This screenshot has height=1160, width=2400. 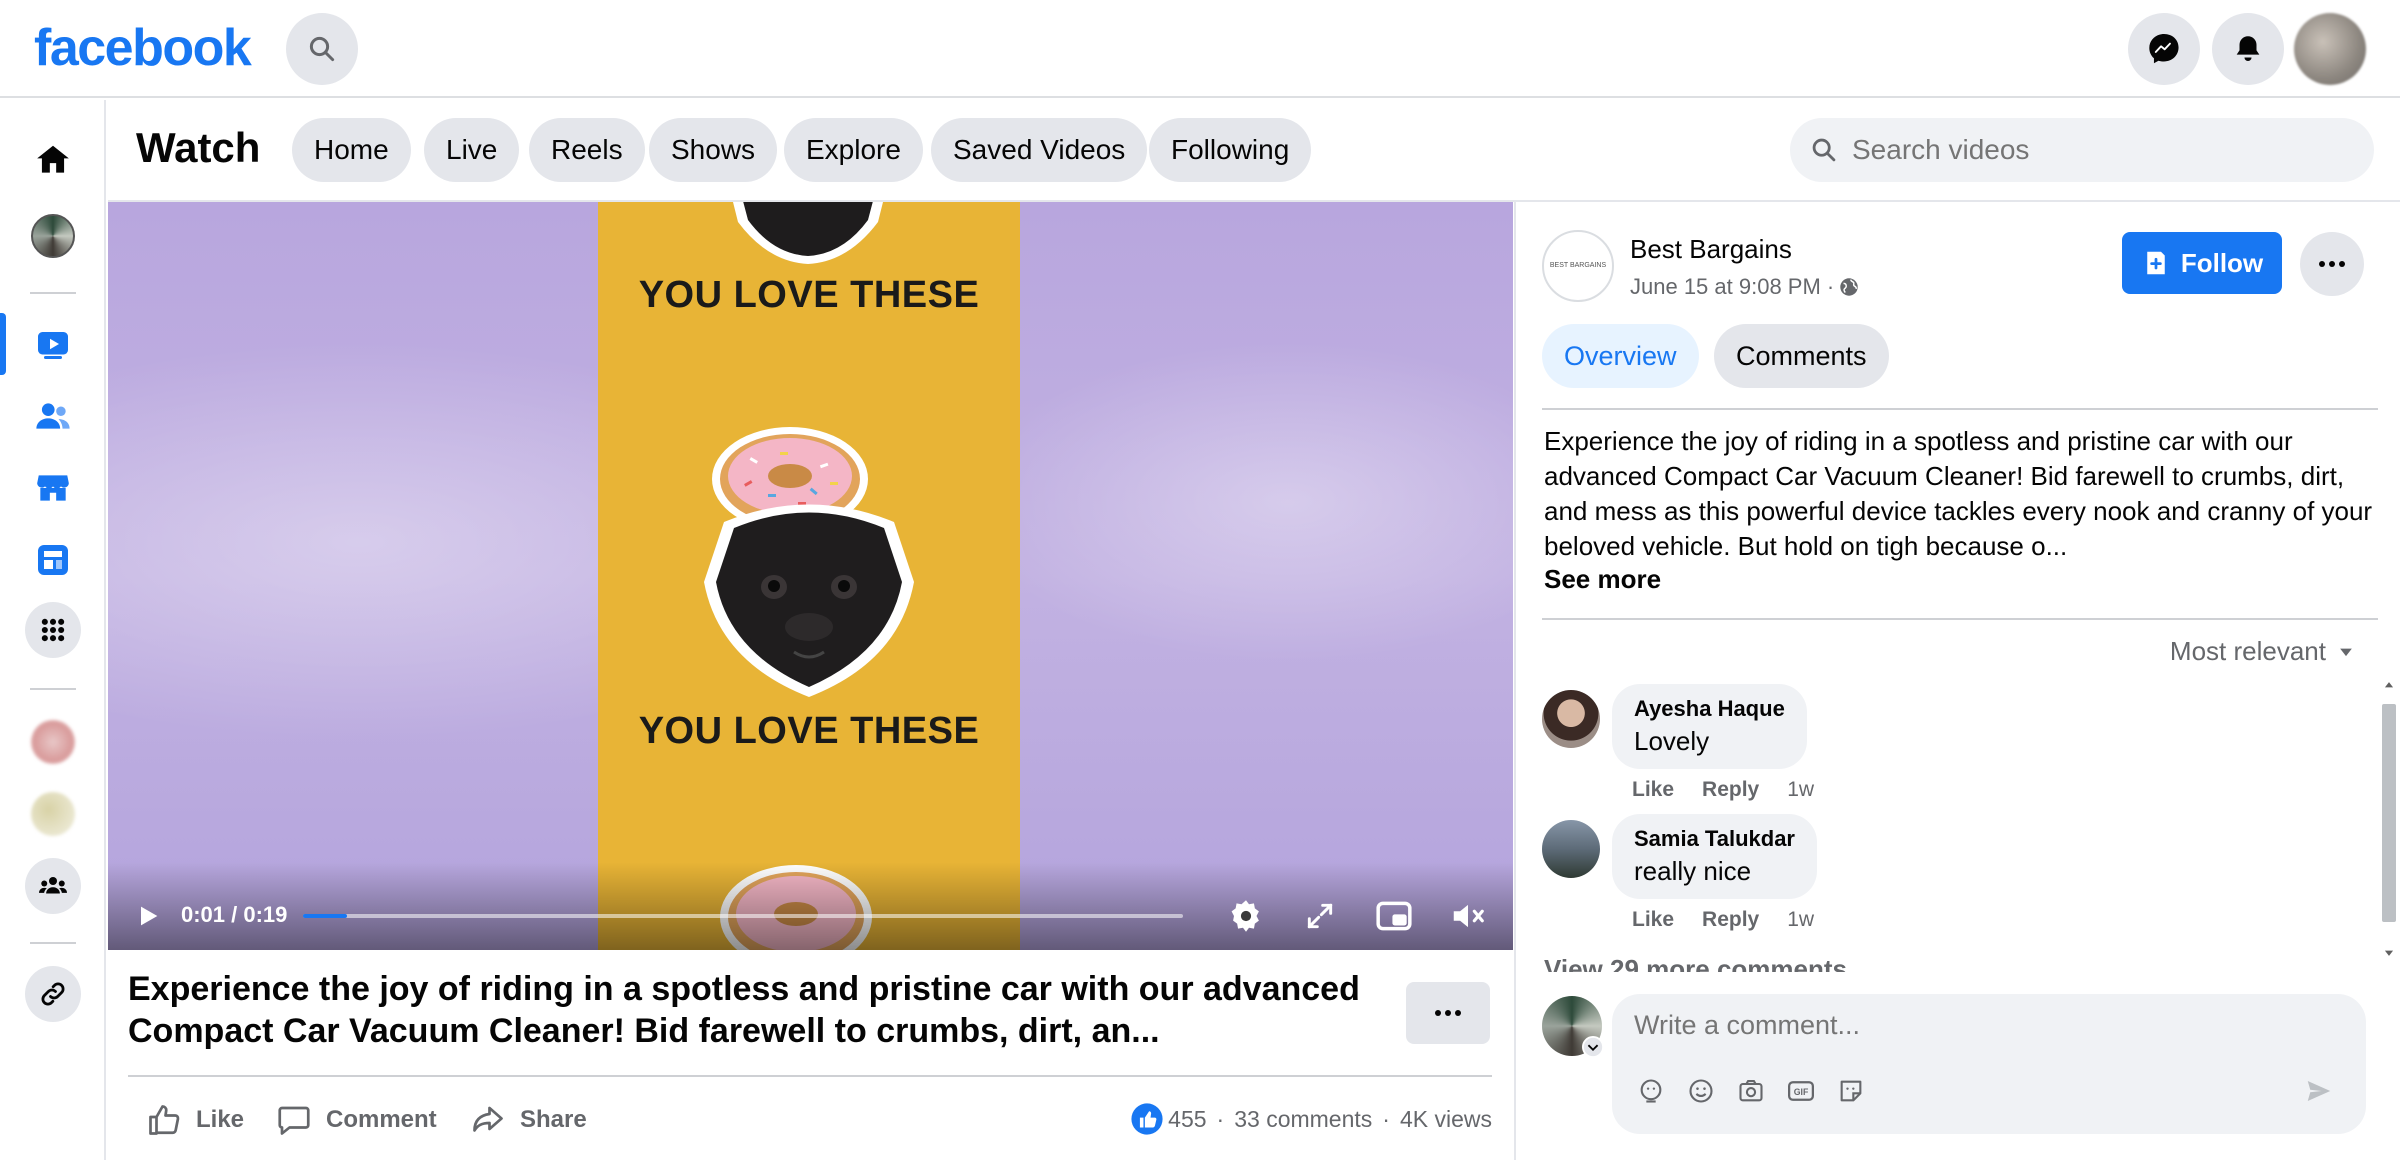 I want to click on shortcut-icon, so click(x=53, y=814).